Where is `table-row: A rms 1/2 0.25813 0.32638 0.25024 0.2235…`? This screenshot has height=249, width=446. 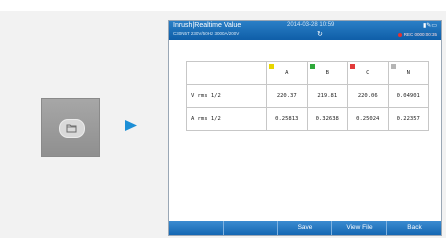
table-row: A rms 1/2 0.25813 0.32638 0.25024 0.2235… is located at coordinates (307, 119).